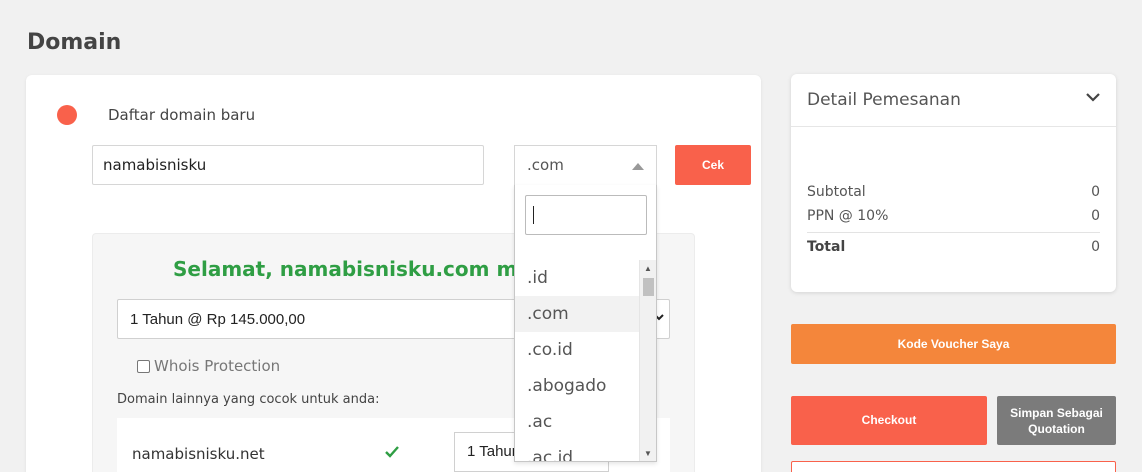  What do you see at coordinates (545, 165) in the screenshot?
I see `tld-select-value: .com` at bounding box center [545, 165].